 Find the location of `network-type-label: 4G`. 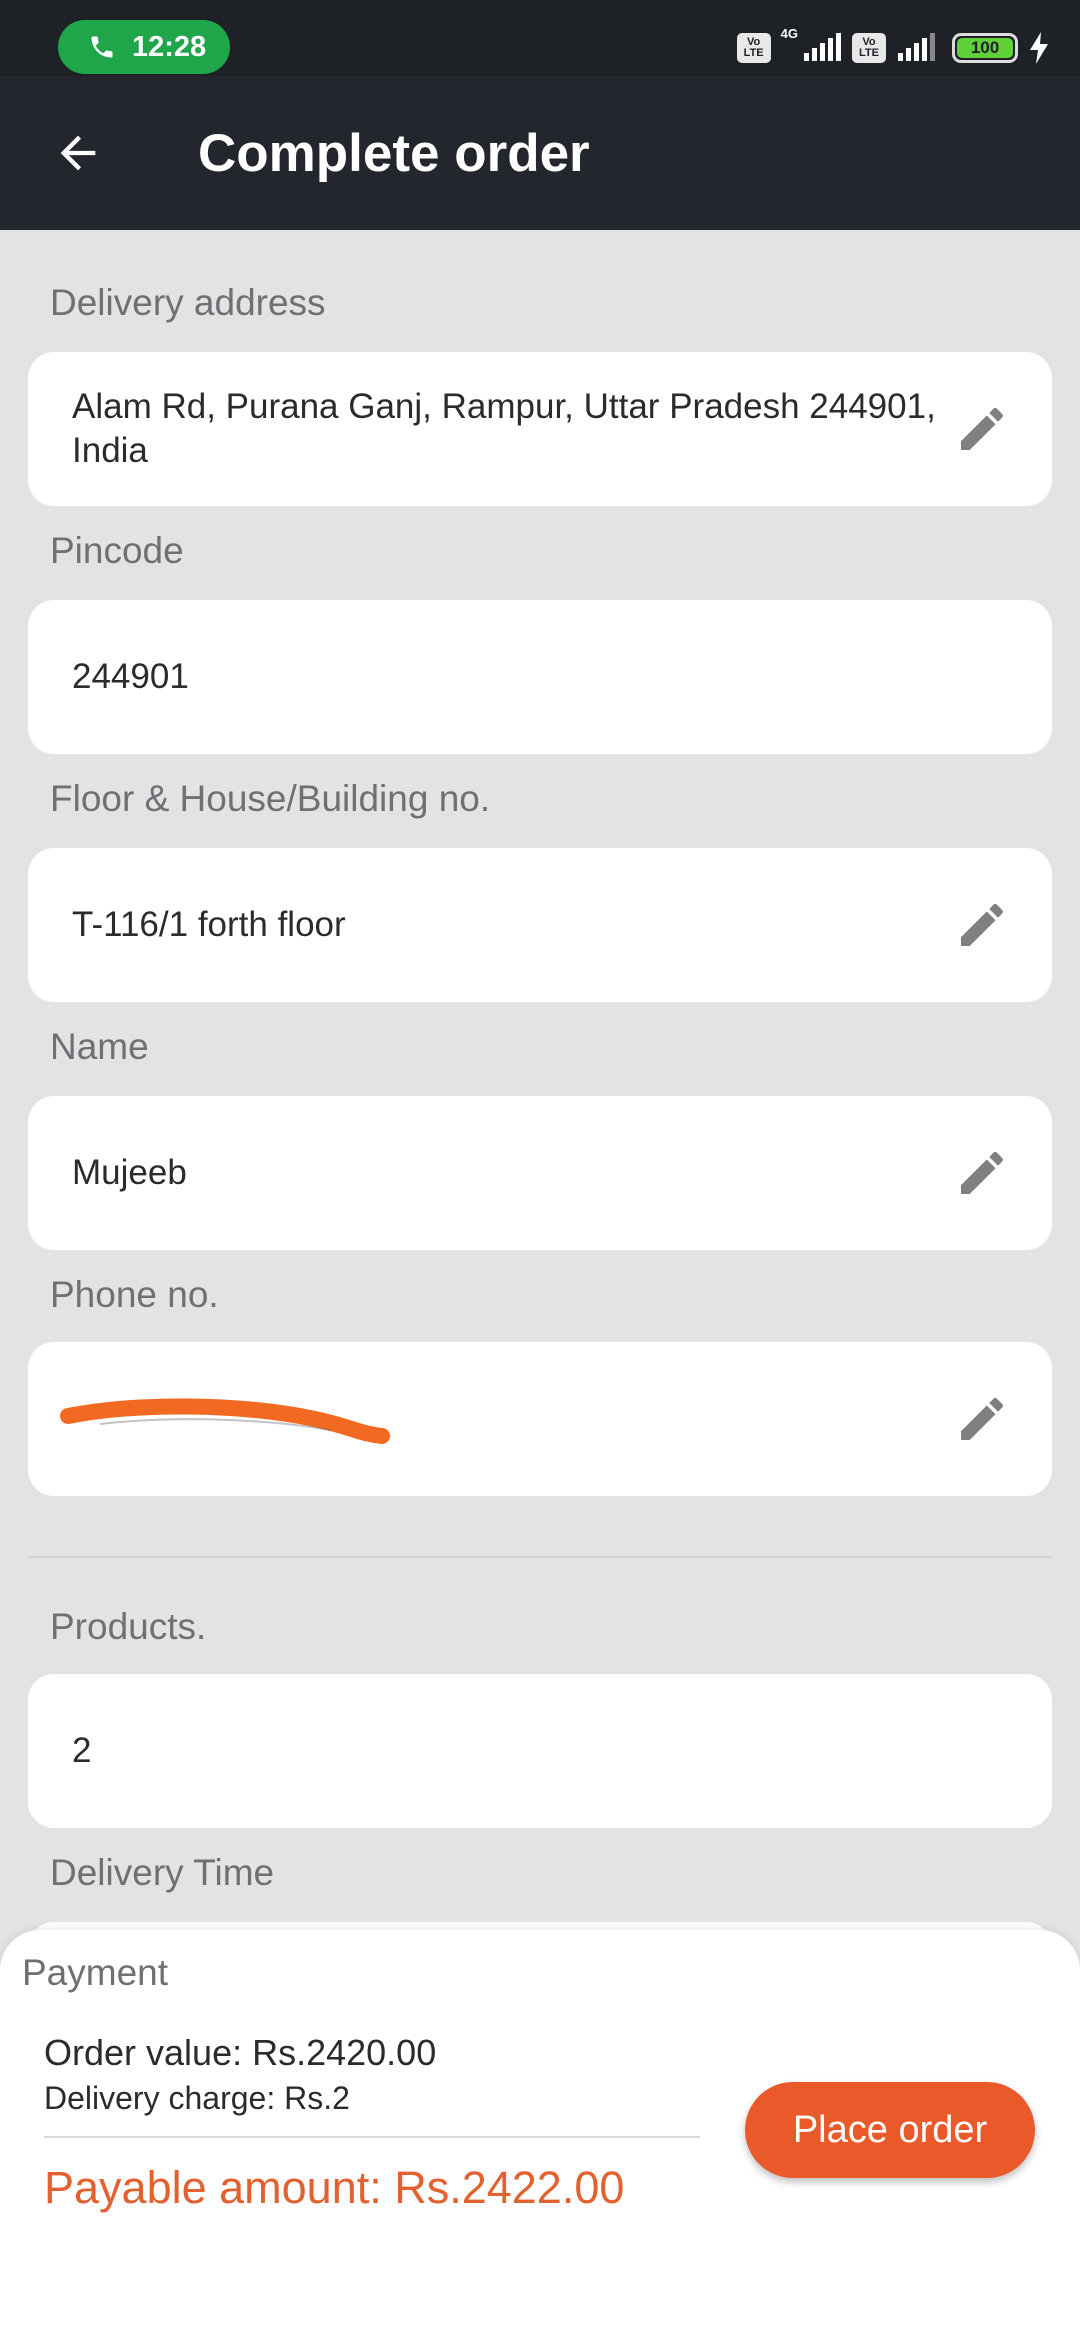

network-type-label: 4G is located at coordinates (789, 33).